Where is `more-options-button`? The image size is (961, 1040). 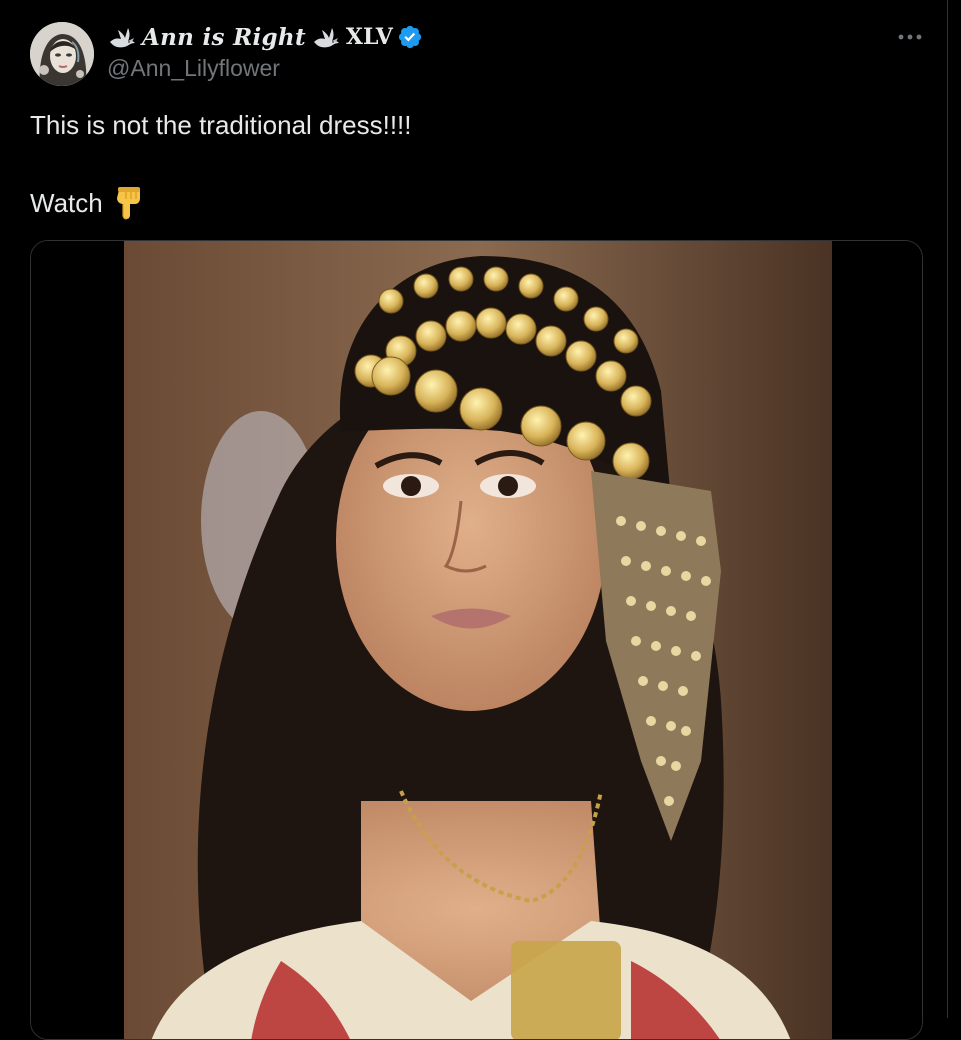
more-options-button is located at coordinates (910, 37).